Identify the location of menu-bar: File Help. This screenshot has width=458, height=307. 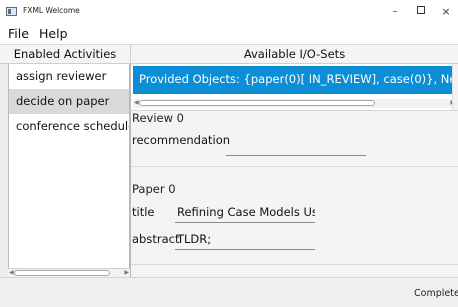
(229, 34).